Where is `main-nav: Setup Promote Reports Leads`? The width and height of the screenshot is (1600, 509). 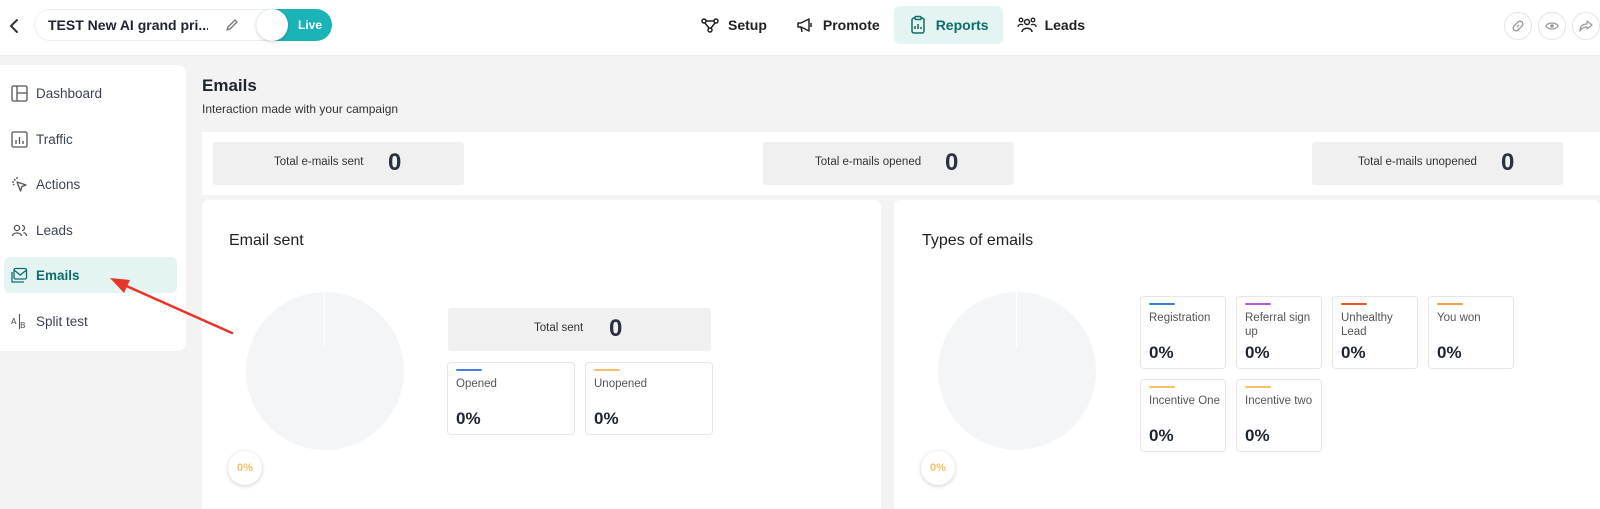 main-nav: Setup Promote Reports Leads is located at coordinates (892, 25).